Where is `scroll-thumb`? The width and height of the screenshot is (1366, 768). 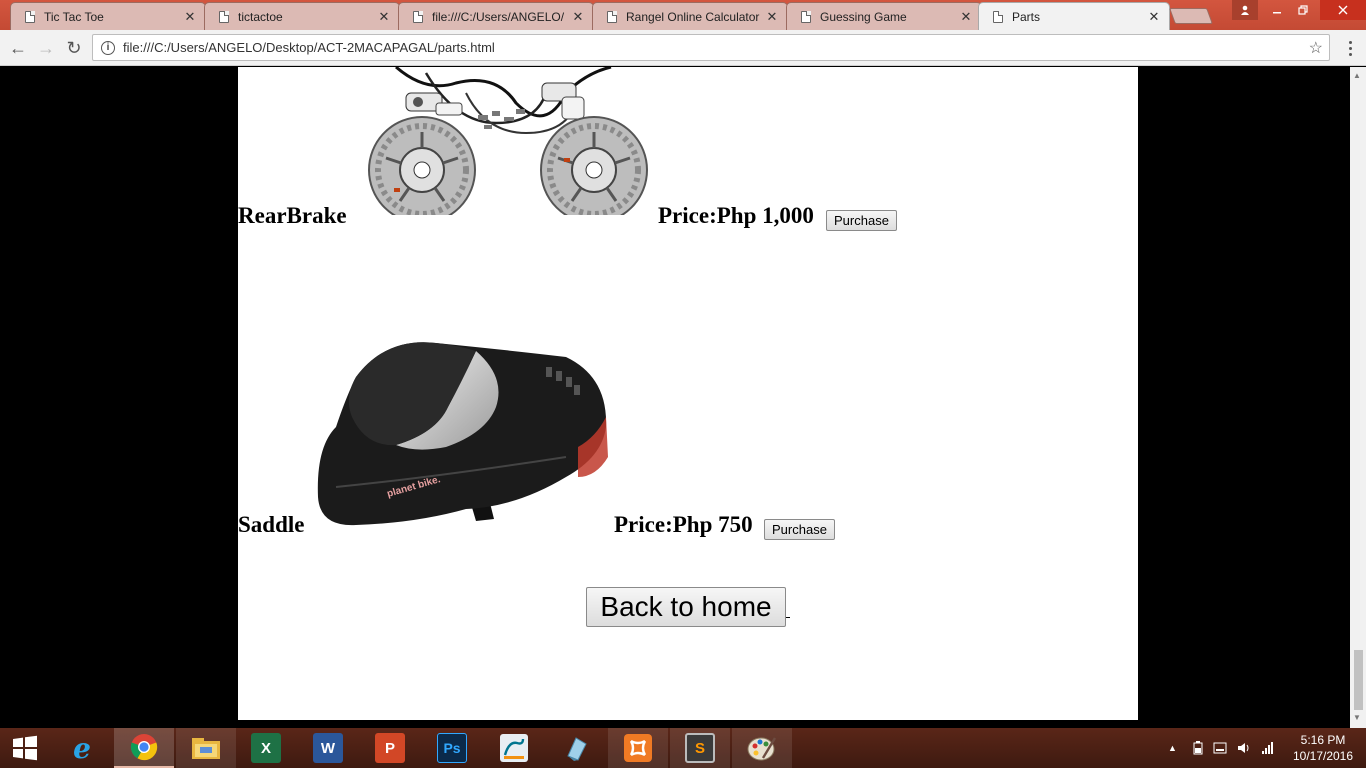 scroll-thumb is located at coordinates (1358, 680).